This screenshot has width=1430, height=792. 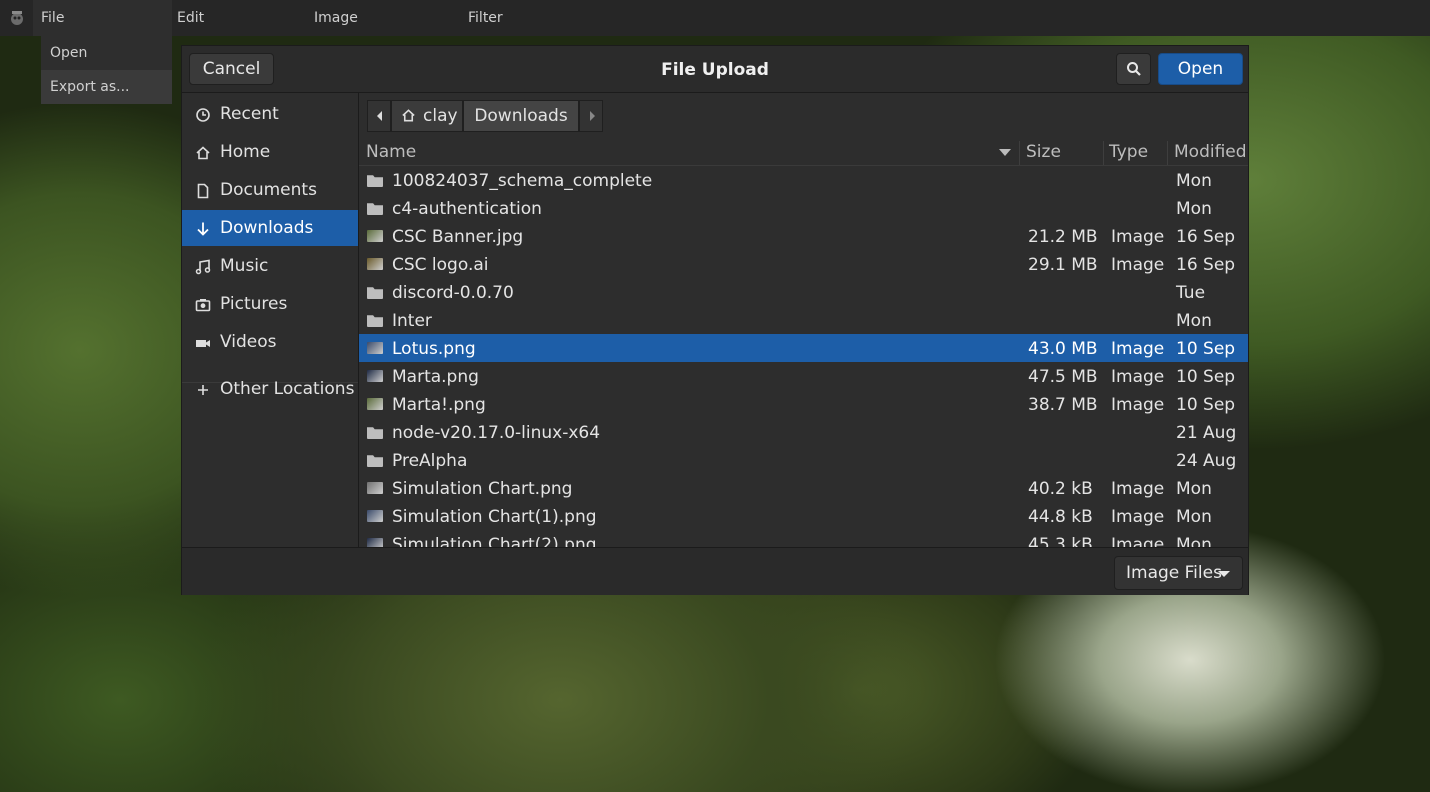 I want to click on column-header-name: Name, so click(x=391, y=152).